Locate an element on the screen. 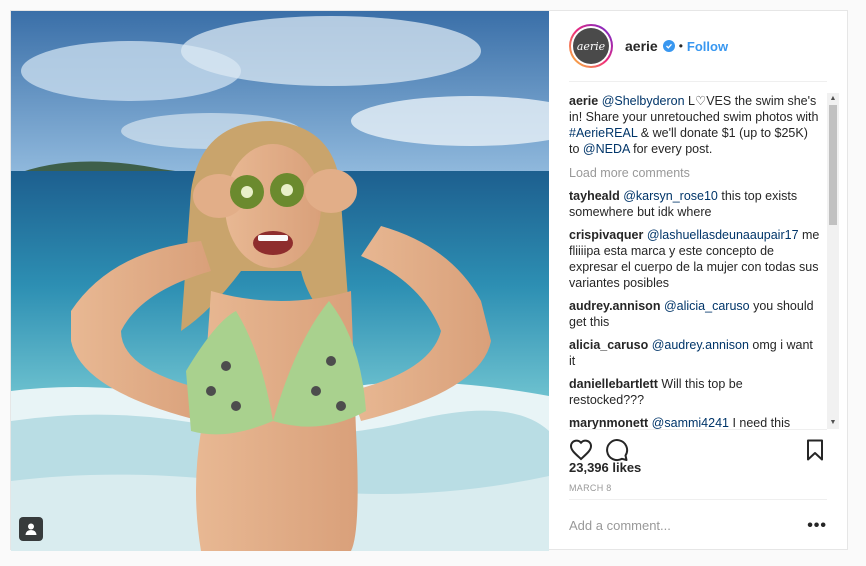  like-count: 23,396 likes is located at coordinates (605, 467).